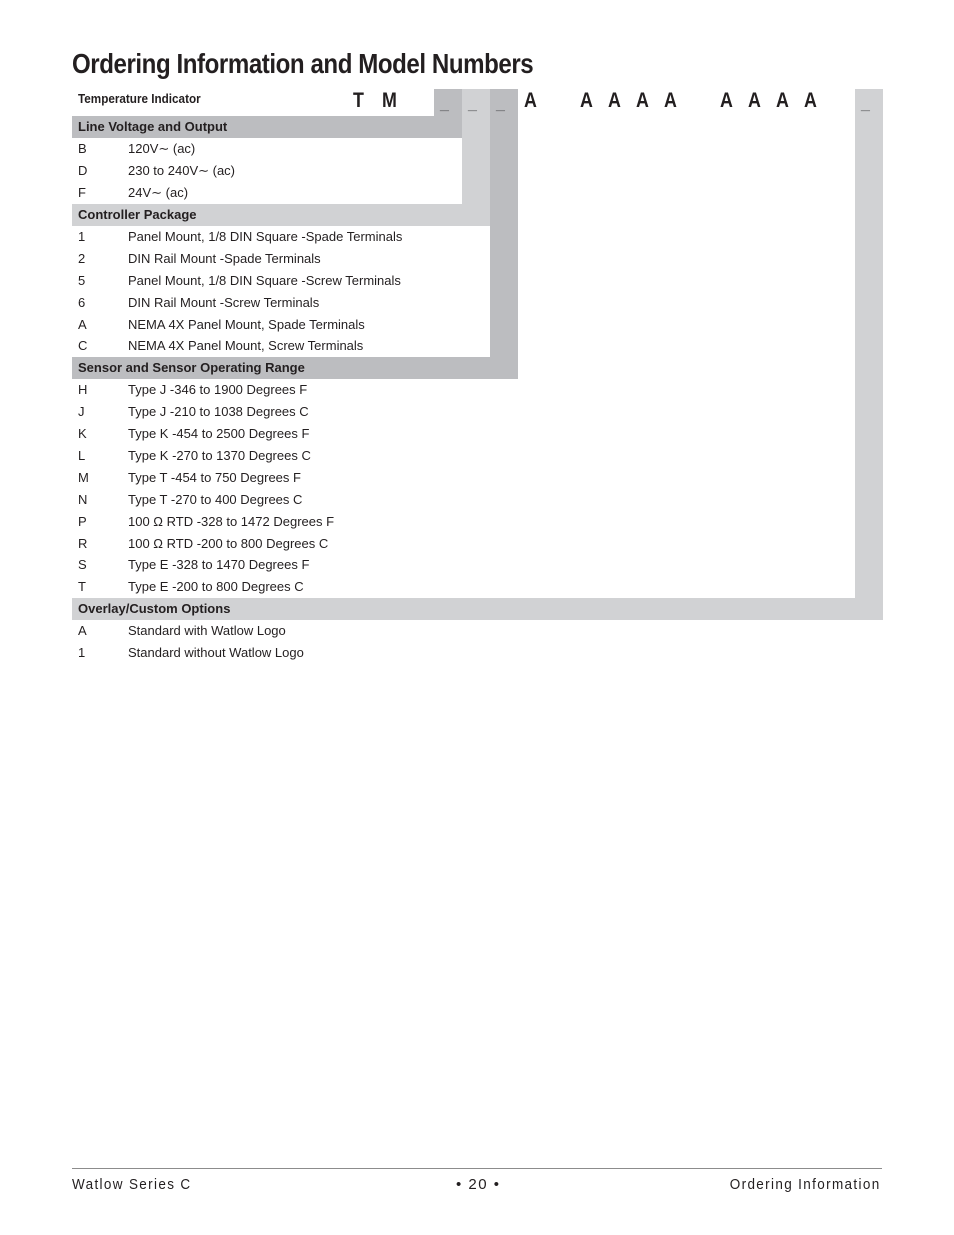  I want to click on option-desc: Standard without Watlow Logo, so click(216, 652).